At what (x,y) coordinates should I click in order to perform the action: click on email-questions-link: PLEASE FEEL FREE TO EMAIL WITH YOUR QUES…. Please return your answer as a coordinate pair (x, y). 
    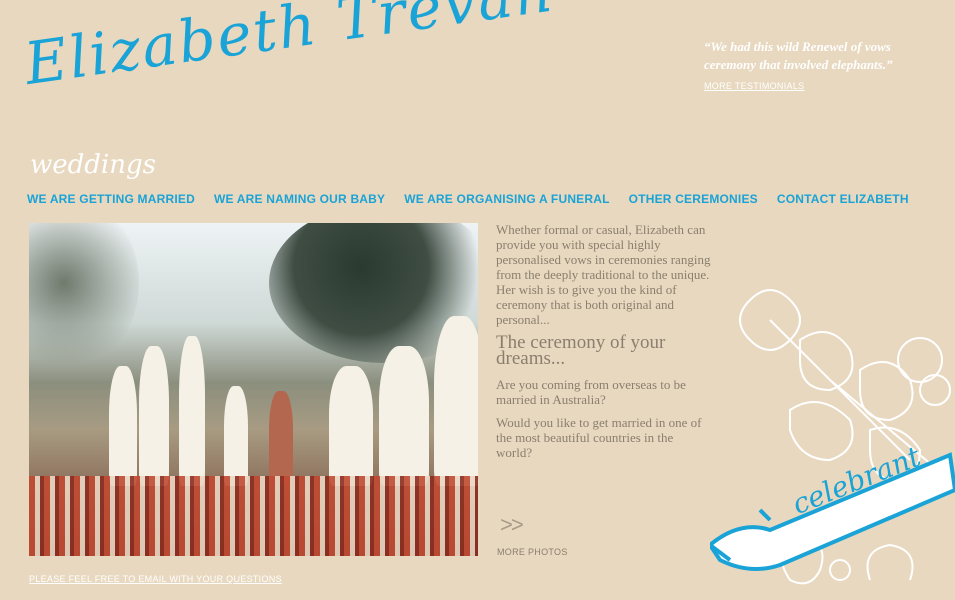
    Looking at the image, I should click on (155, 579).